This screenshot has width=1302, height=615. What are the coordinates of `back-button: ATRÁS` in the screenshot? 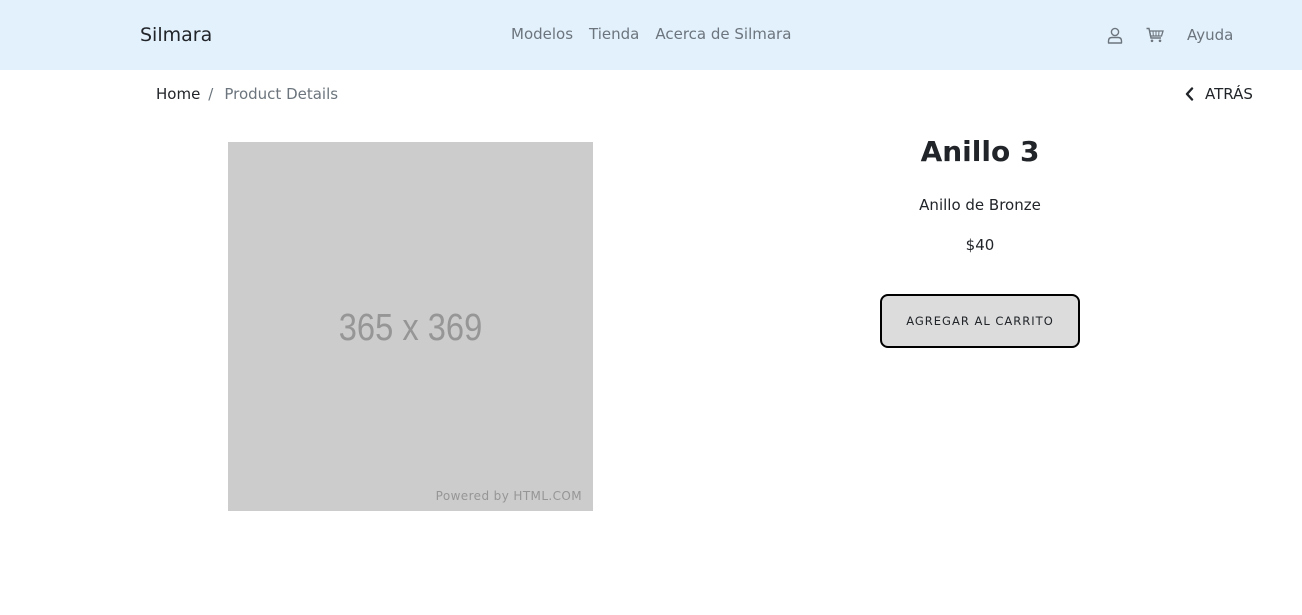 It's located at (1219, 94).